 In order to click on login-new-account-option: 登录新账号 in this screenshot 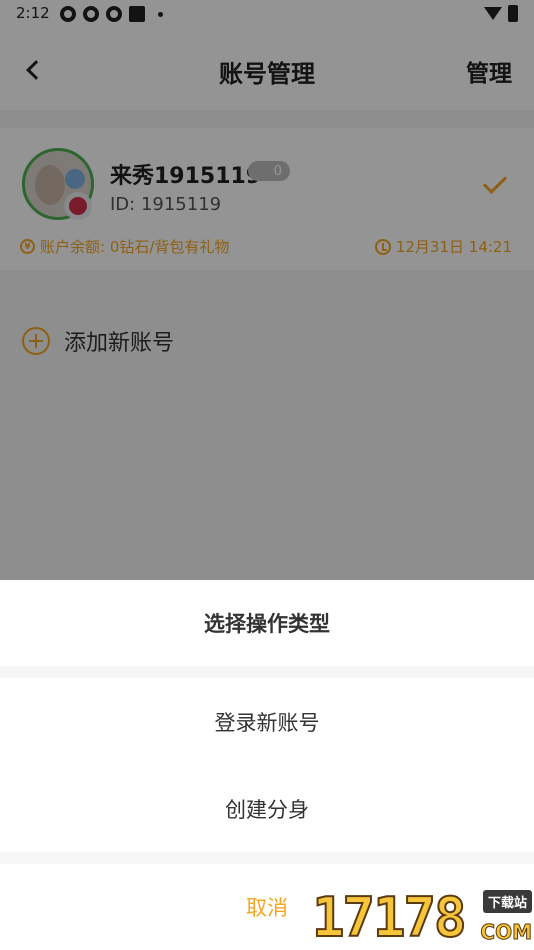, I will do `click(267, 721)`.